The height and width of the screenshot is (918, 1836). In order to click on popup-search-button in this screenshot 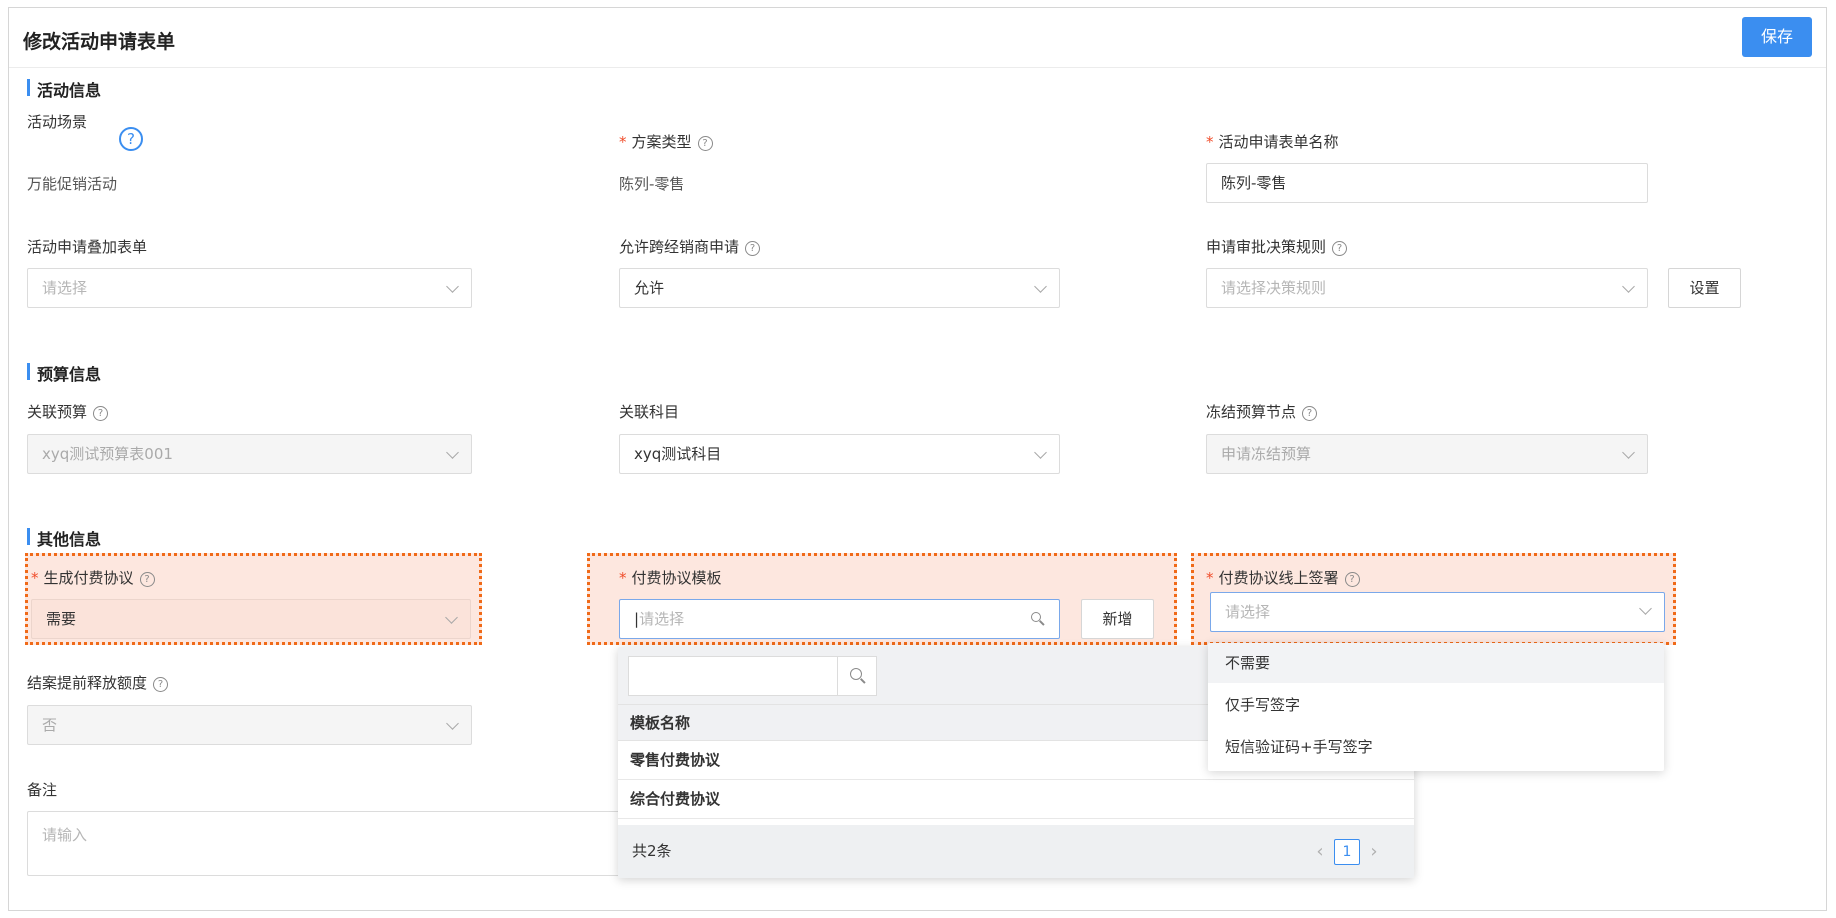, I will do `click(857, 676)`.